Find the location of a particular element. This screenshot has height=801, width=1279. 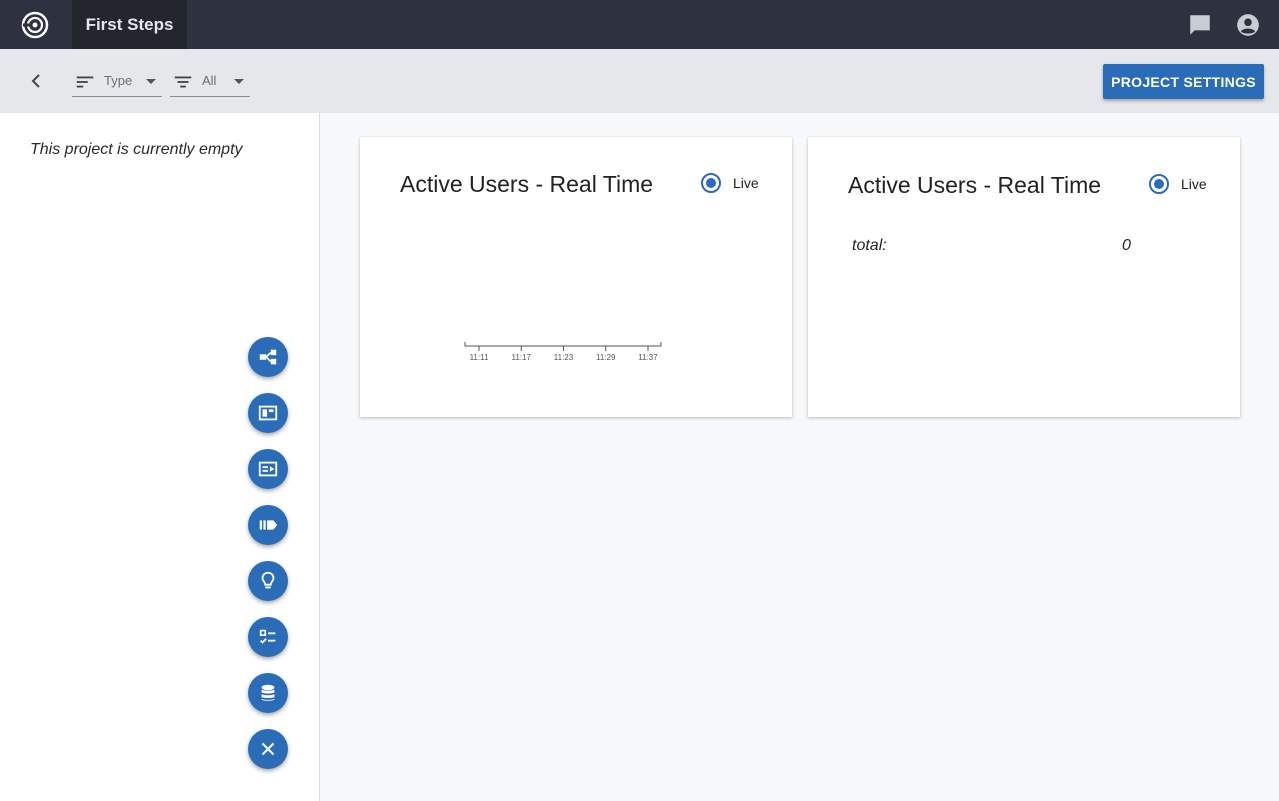

active-users-total-card: Active Users - Real Time Live total: 0 is located at coordinates (1024, 277).